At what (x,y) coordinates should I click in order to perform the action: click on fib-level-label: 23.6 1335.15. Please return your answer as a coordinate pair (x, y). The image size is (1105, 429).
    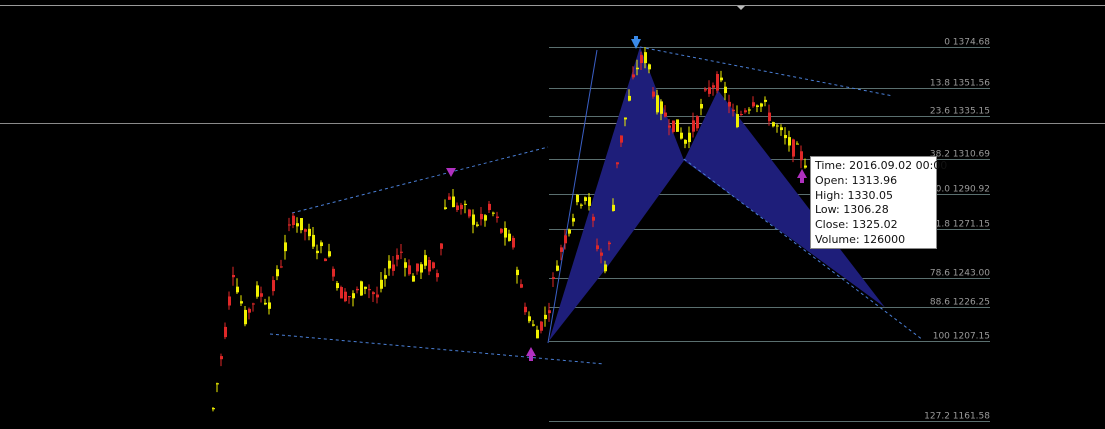
    Looking at the image, I should click on (960, 112).